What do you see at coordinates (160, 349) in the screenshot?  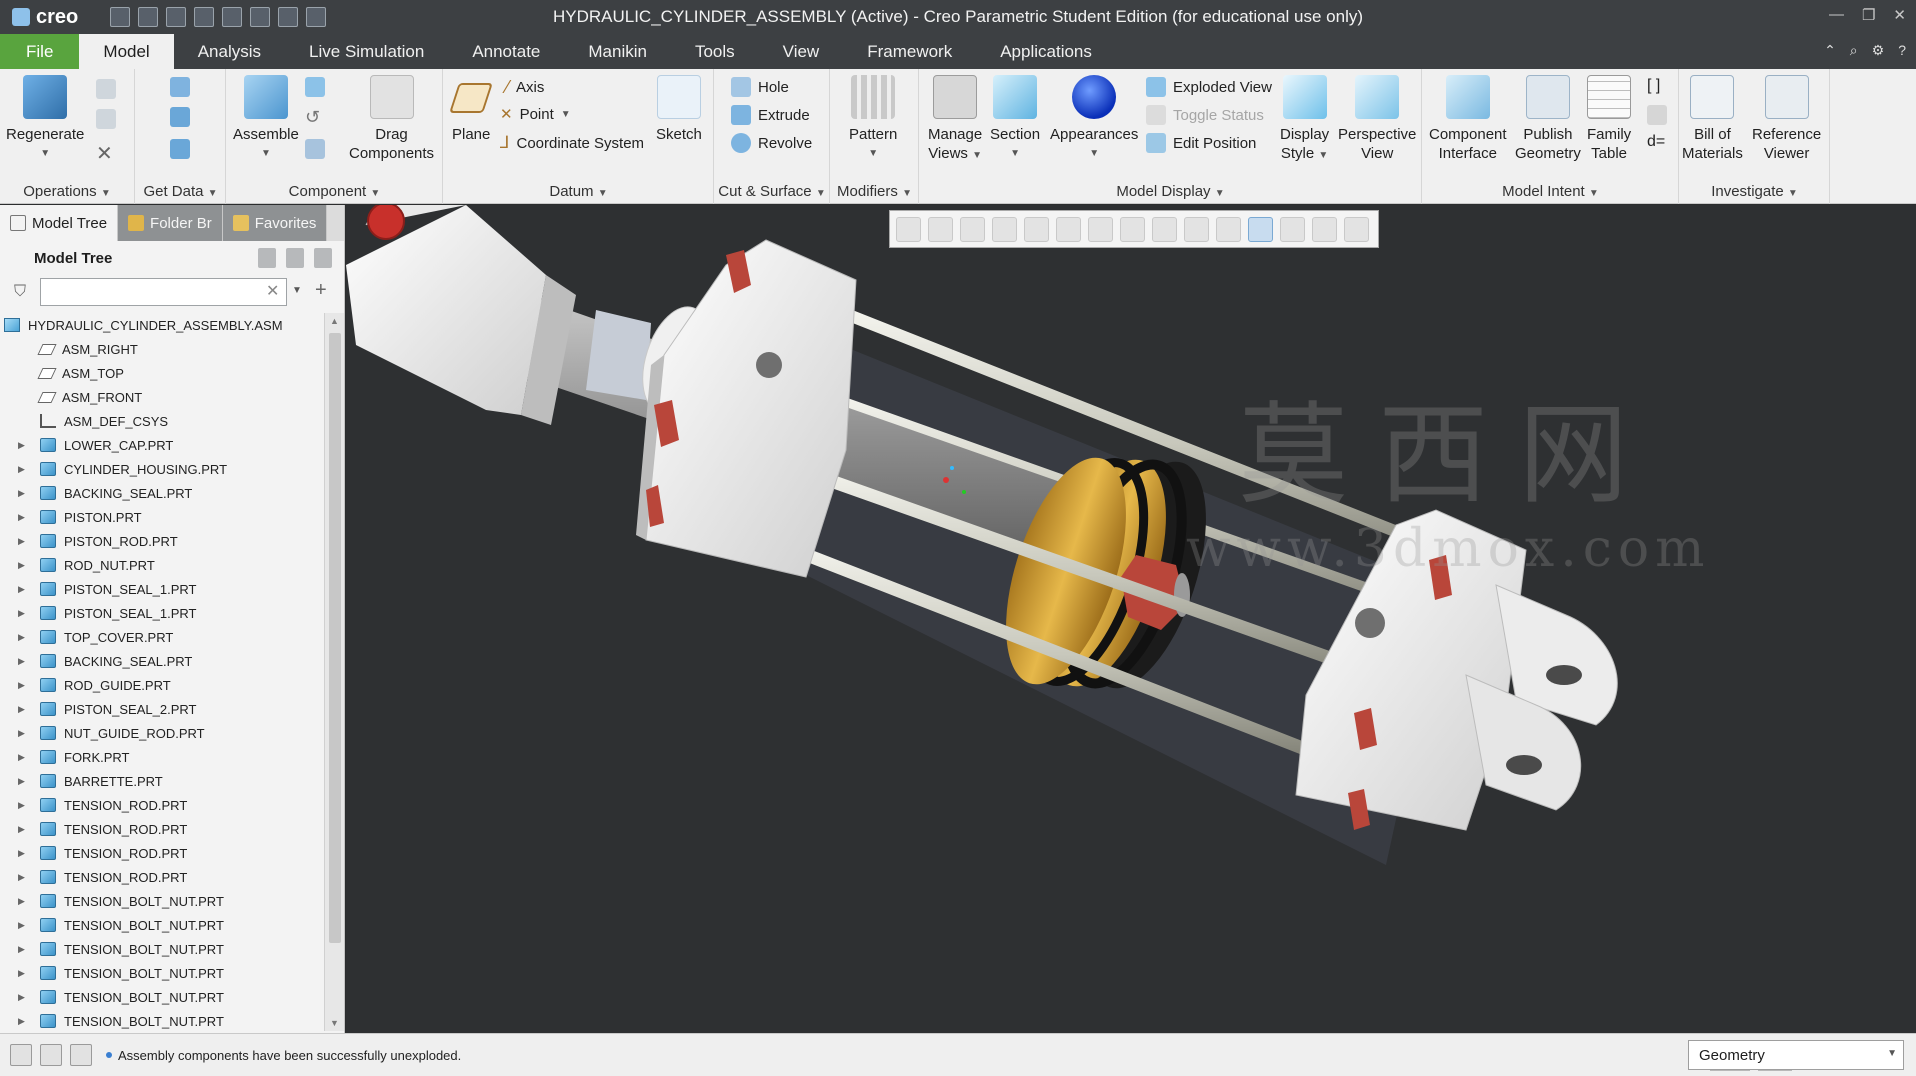 I see `tree-item: ▶ASM_RIGHT` at bounding box center [160, 349].